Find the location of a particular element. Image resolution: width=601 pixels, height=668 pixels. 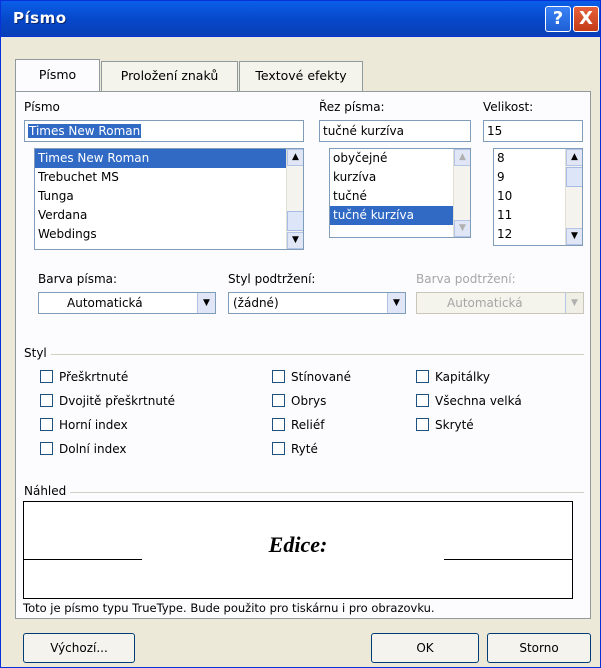

font-color-select: Automatická ▼ is located at coordinates (127, 303).